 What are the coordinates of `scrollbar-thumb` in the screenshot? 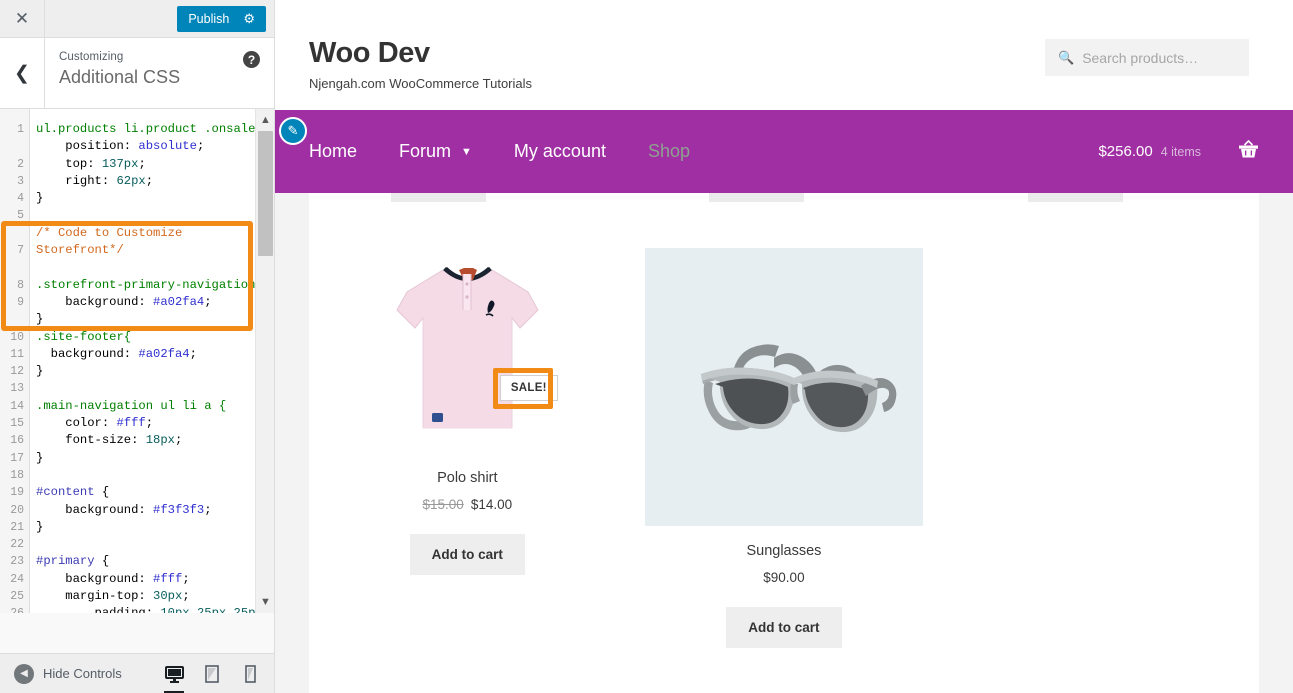 It's located at (265, 193).